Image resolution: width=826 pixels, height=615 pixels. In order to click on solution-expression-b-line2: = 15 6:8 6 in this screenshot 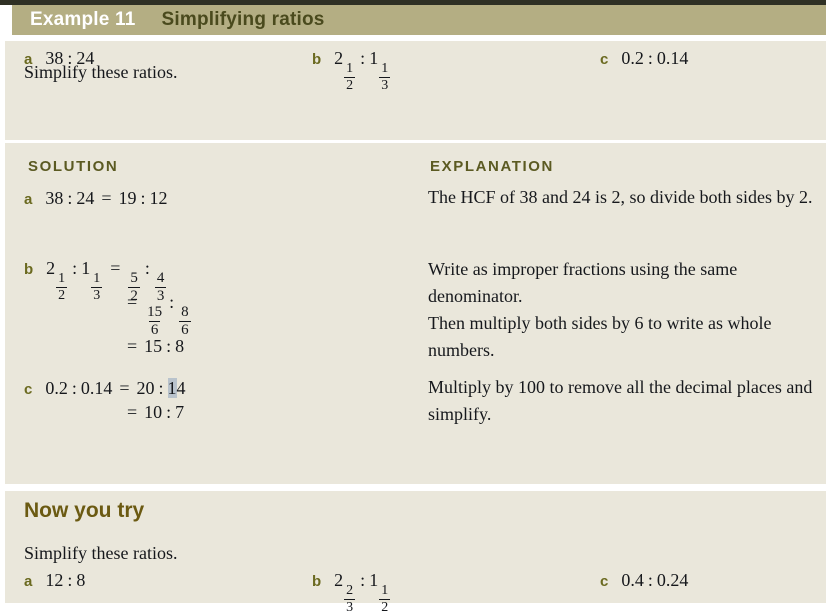, I will do `click(156, 315)`.